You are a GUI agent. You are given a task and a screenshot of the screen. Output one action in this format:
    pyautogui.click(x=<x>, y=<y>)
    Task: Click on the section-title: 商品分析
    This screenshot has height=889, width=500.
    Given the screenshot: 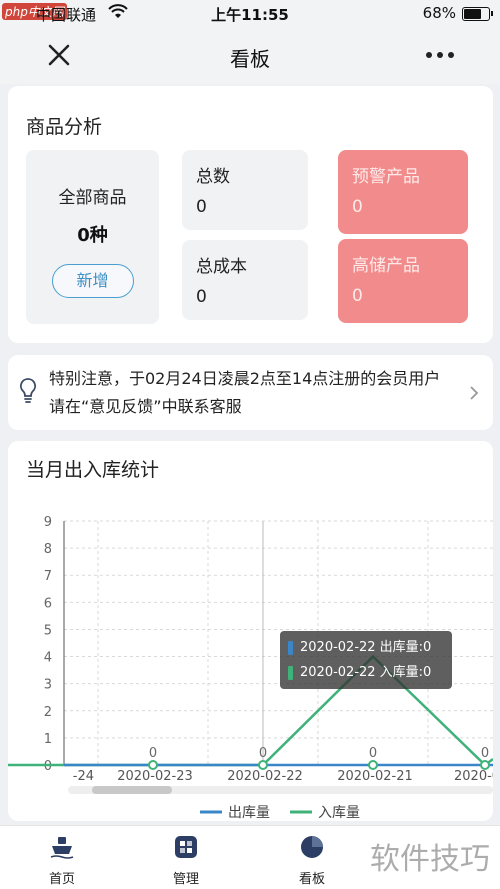 What is the action you would take?
    pyautogui.click(x=64, y=127)
    